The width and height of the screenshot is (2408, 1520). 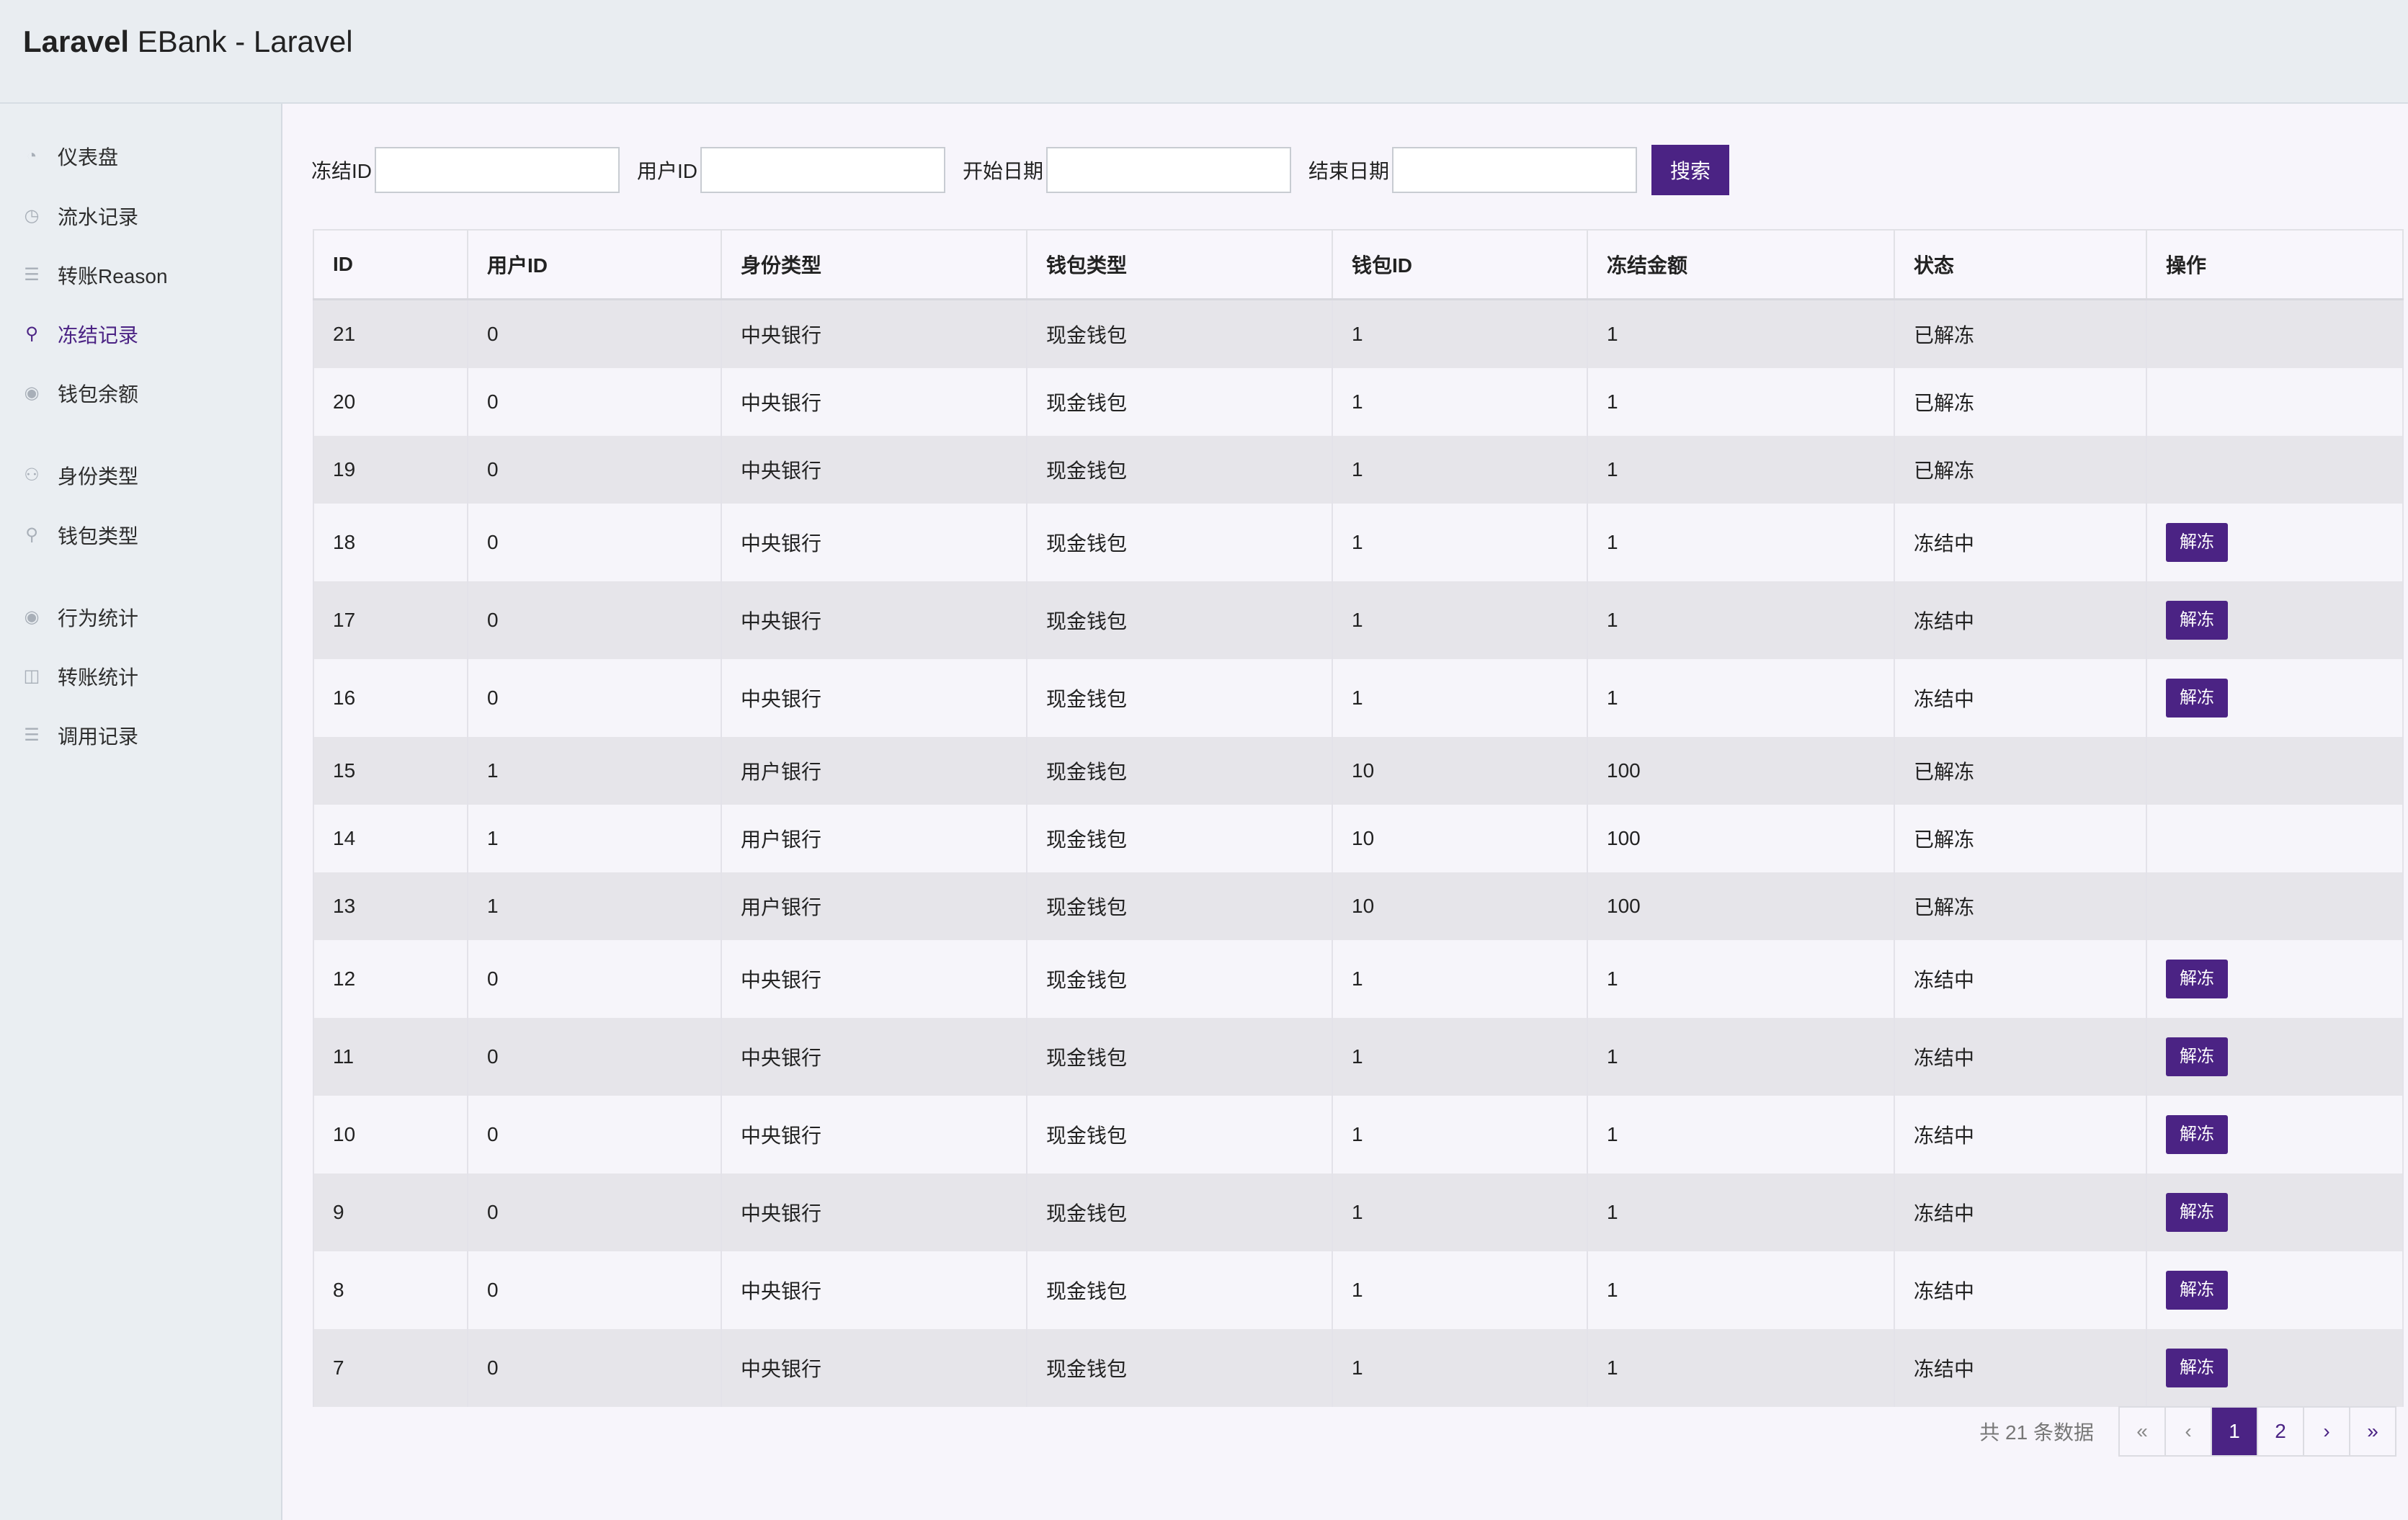 What do you see at coordinates (1515, 170) in the screenshot?
I see `end-date-input` at bounding box center [1515, 170].